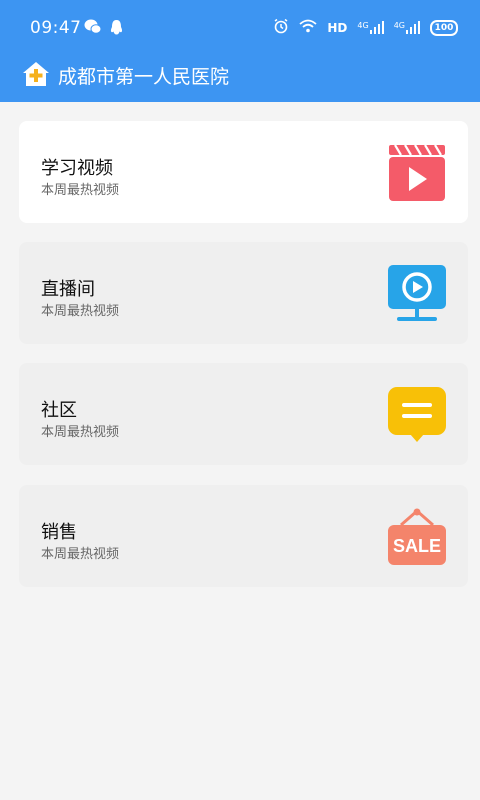 This screenshot has height=800, width=480. Describe the element at coordinates (417, 294) in the screenshot. I see `live-monitor-icon` at that location.